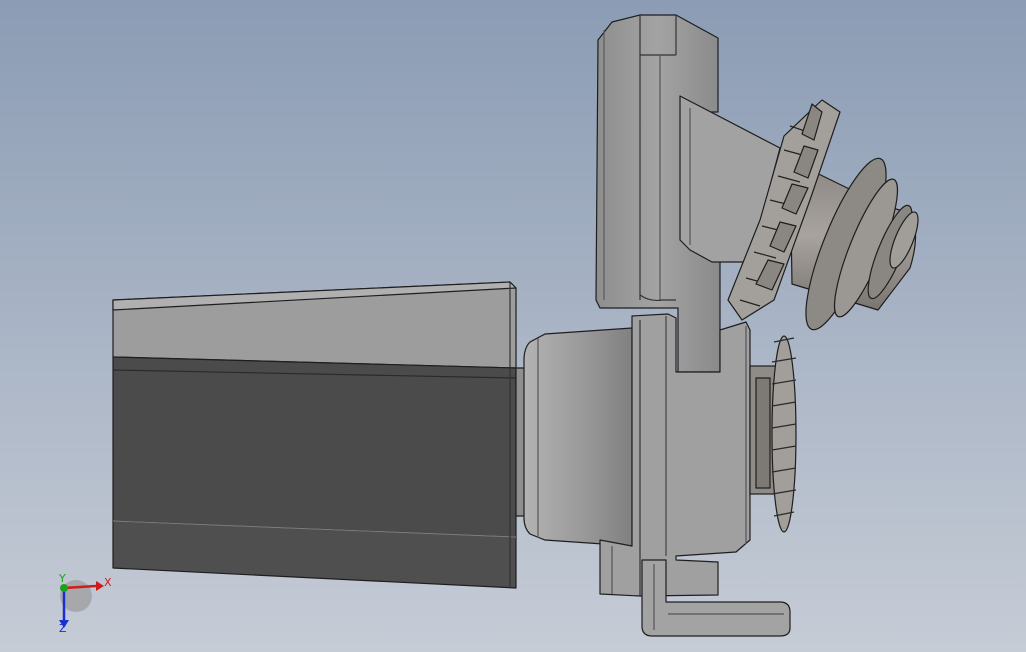  I want to click on triad-y-label: Y, so click(62, 578).